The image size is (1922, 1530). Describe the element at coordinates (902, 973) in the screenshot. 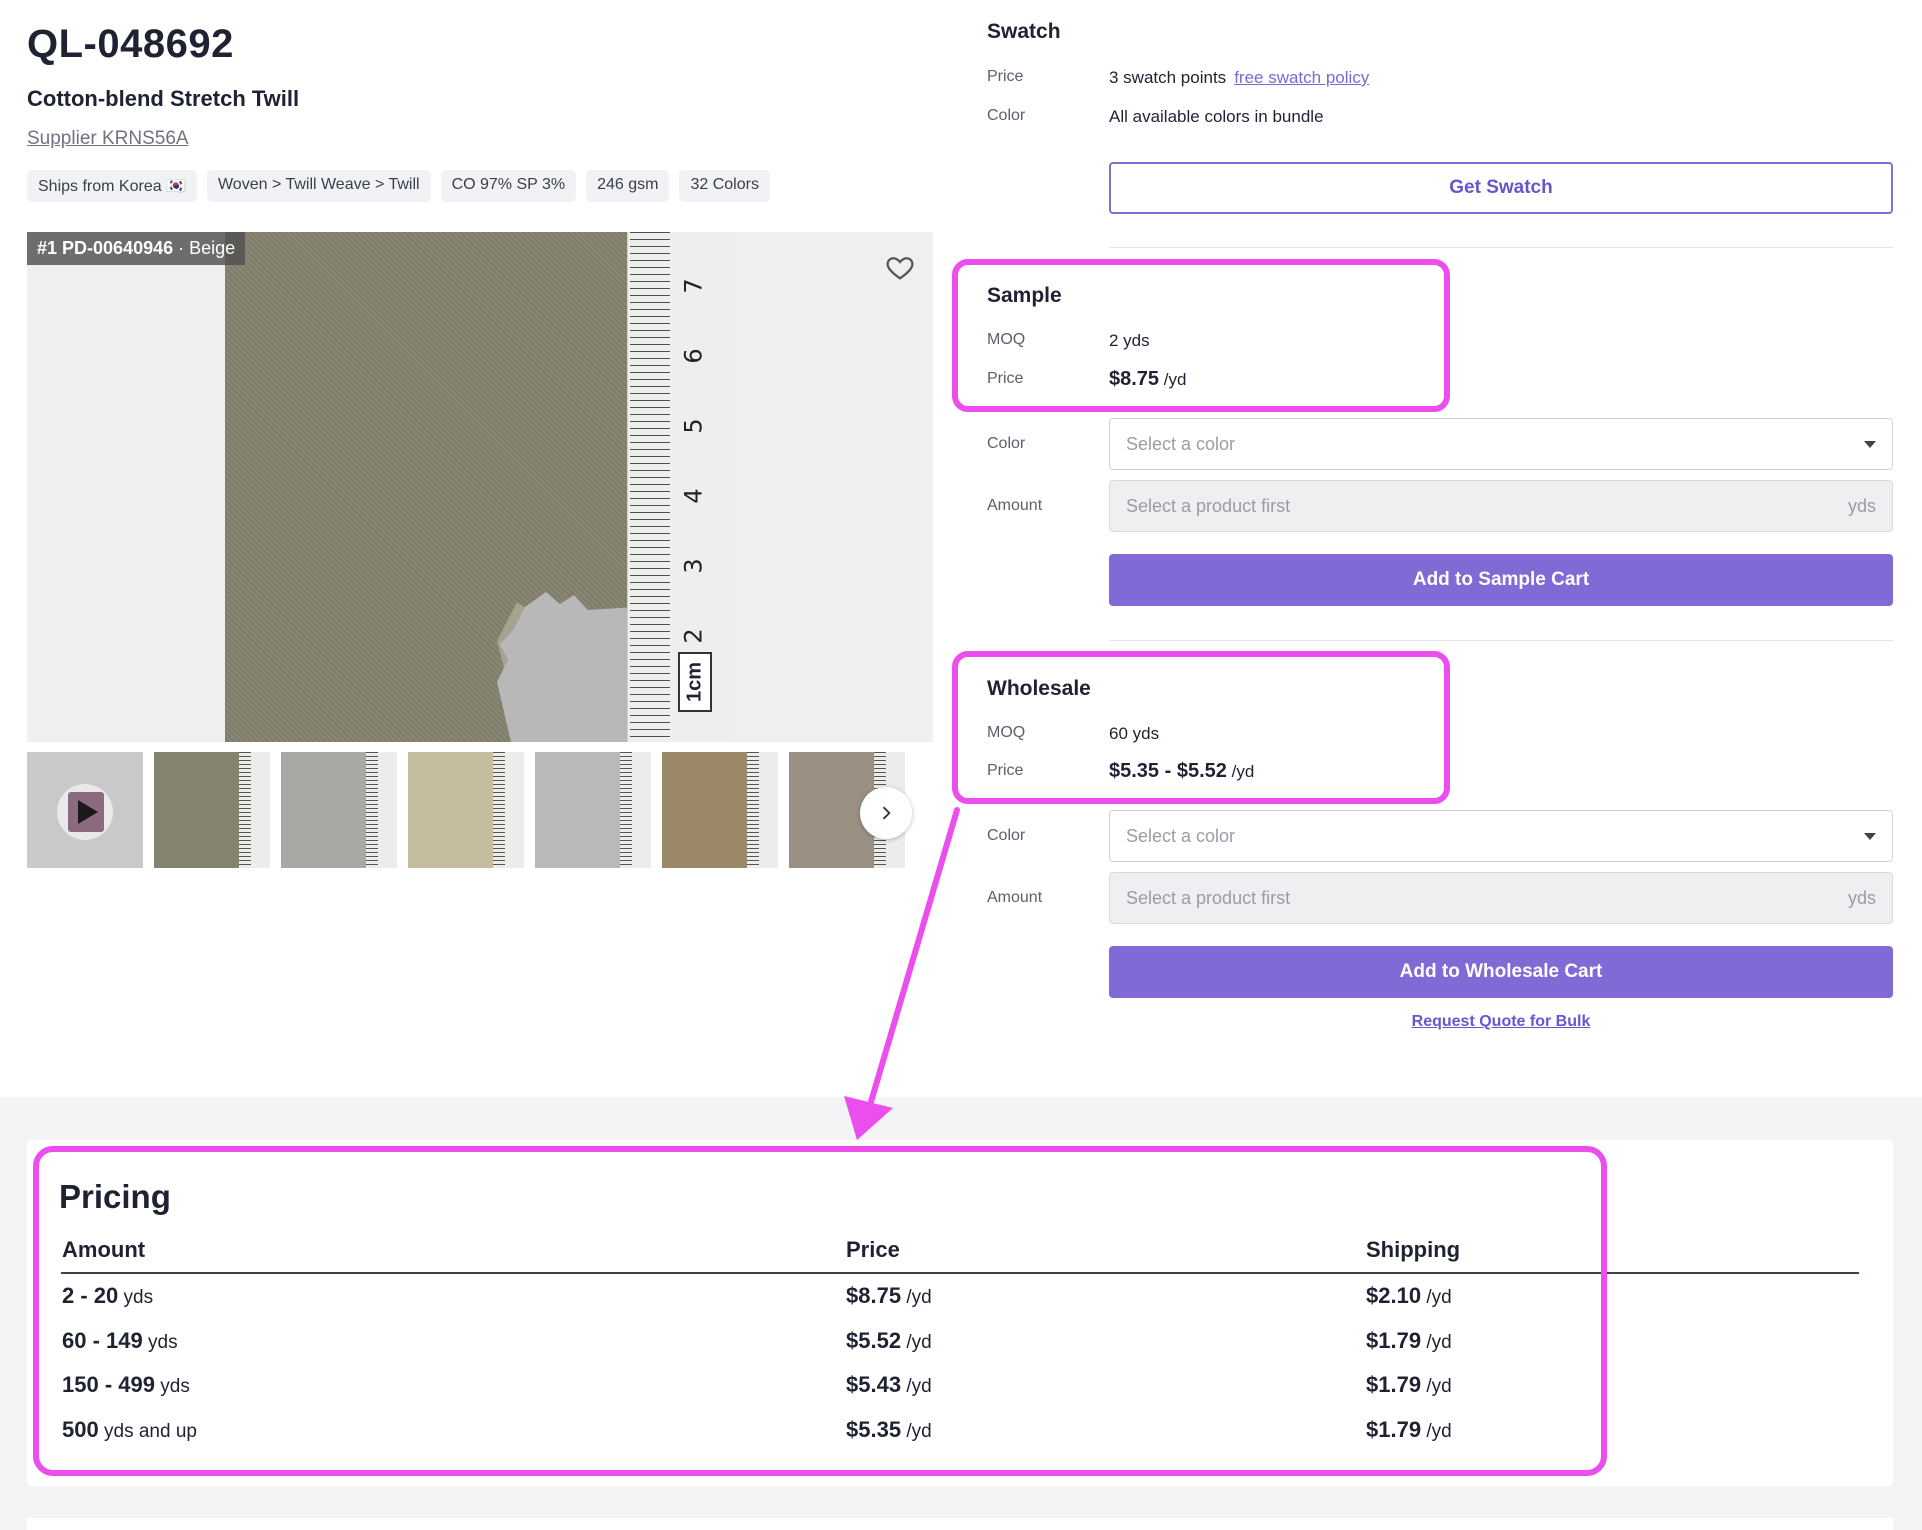

I see `annotation-arrow-icon` at that location.